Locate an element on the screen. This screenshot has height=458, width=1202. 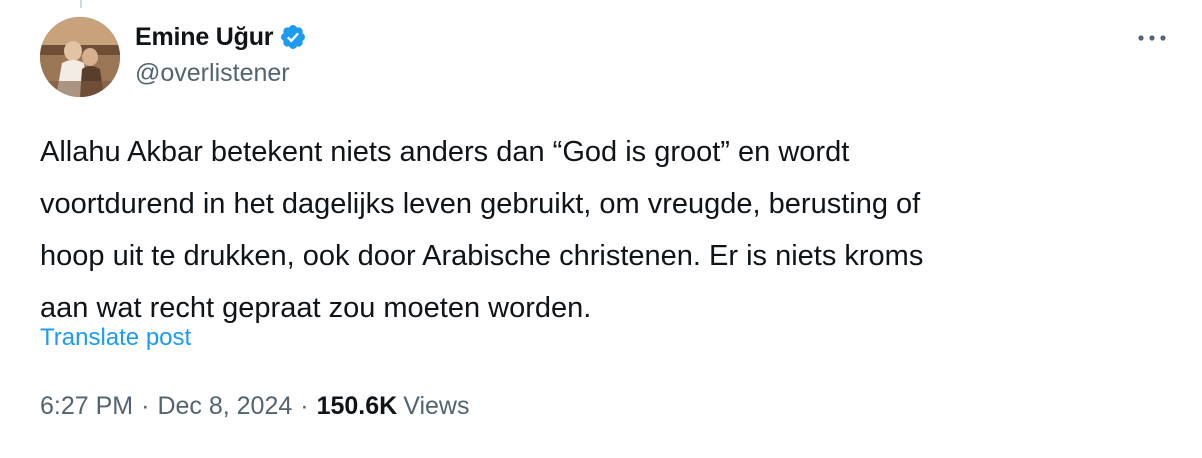
more-options-button is located at coordinates (1152, 38).